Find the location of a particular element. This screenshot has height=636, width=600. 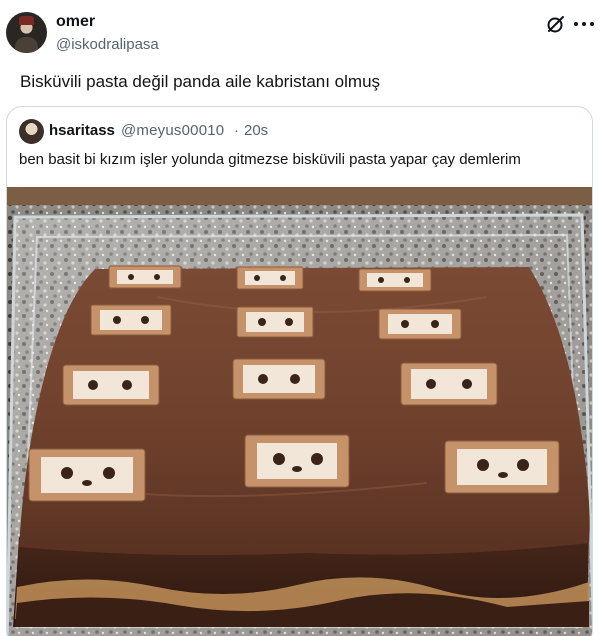

author-name: omer is located at coordinates (75, 22).